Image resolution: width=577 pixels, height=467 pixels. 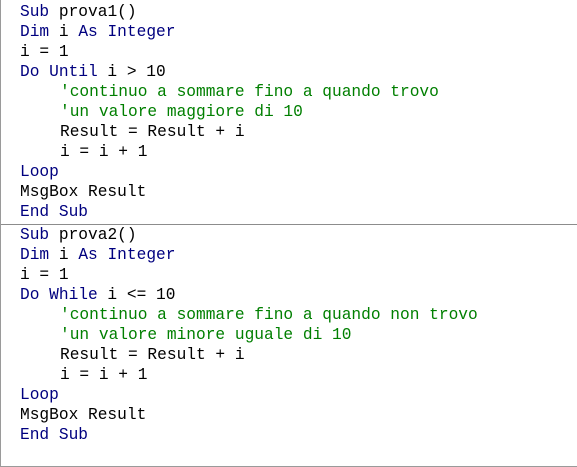 I want to click on code-line: 'continuo a sommare fino a quando trovo, so click(x=289, y=92).